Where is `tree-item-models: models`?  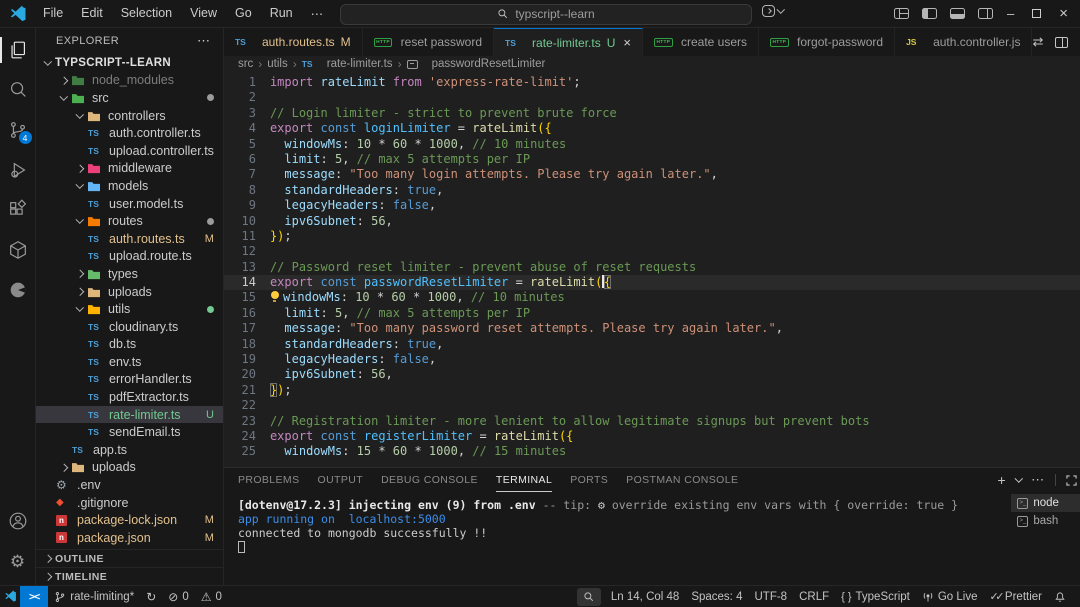 tree-item-models: models is located at coordinates (129, 186).